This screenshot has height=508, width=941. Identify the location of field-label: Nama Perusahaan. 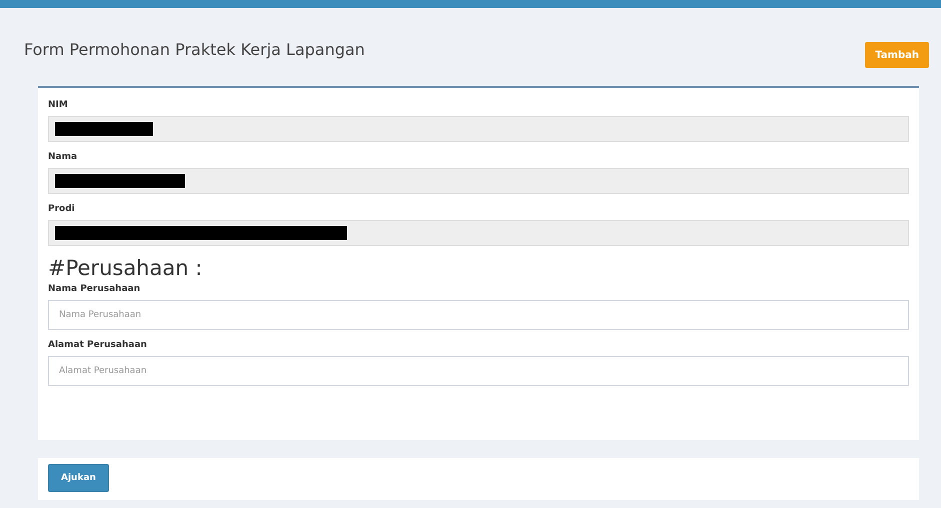
(95, 289).